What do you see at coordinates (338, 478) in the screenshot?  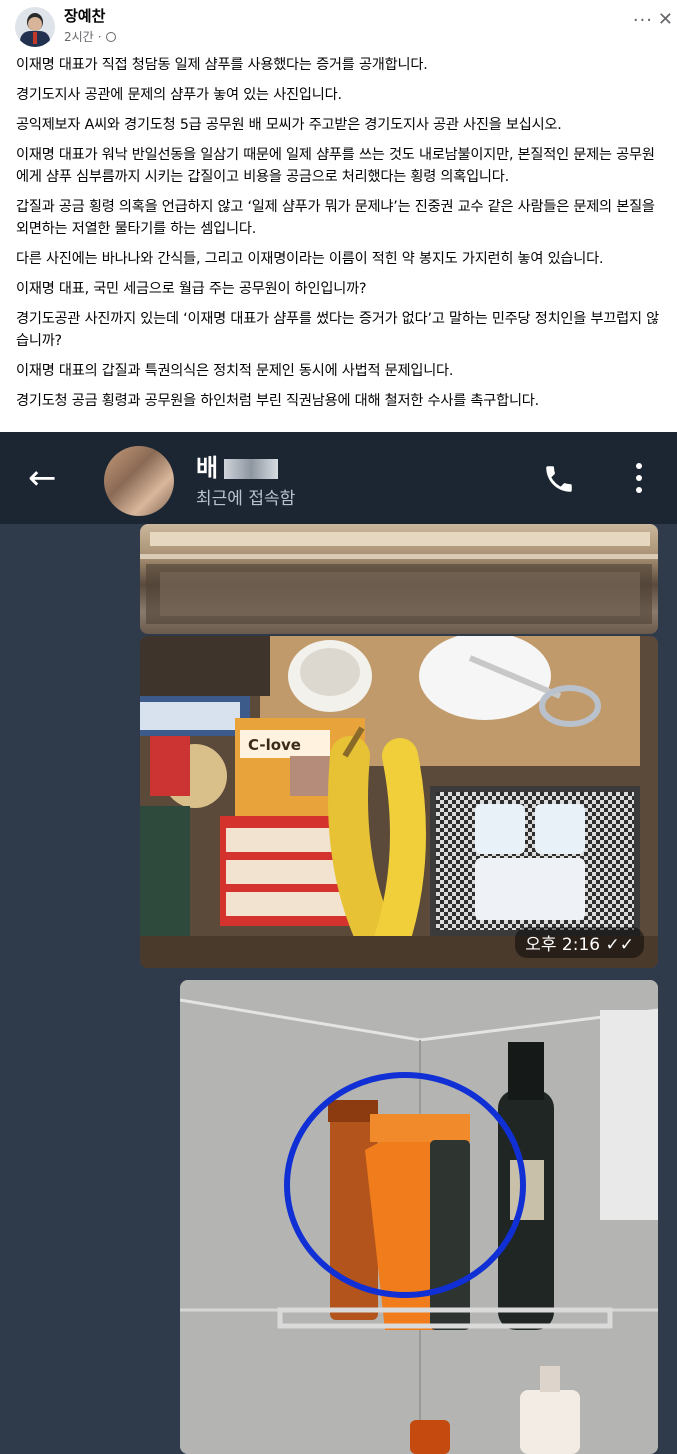 I see `chat-header: ← 배 최근에 접속함` at bounding box center [338, 478].